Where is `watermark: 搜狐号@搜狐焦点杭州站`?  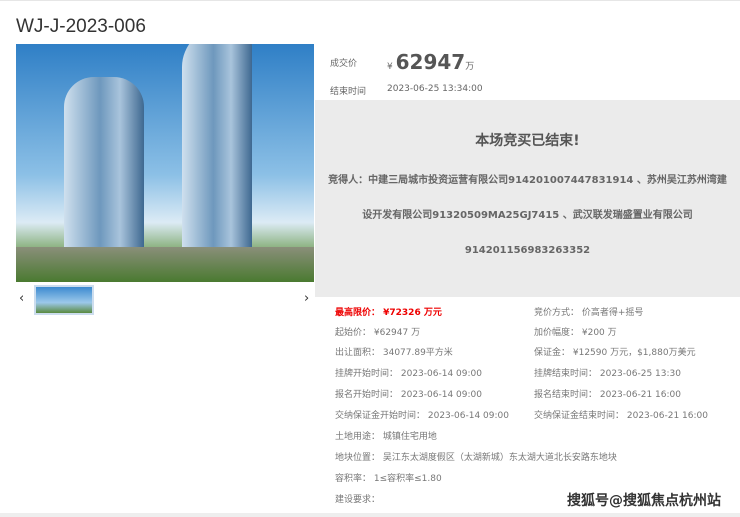
watermark: 搜狐号@搜狐焦点杭州站 is located at coordinates (644, 501).